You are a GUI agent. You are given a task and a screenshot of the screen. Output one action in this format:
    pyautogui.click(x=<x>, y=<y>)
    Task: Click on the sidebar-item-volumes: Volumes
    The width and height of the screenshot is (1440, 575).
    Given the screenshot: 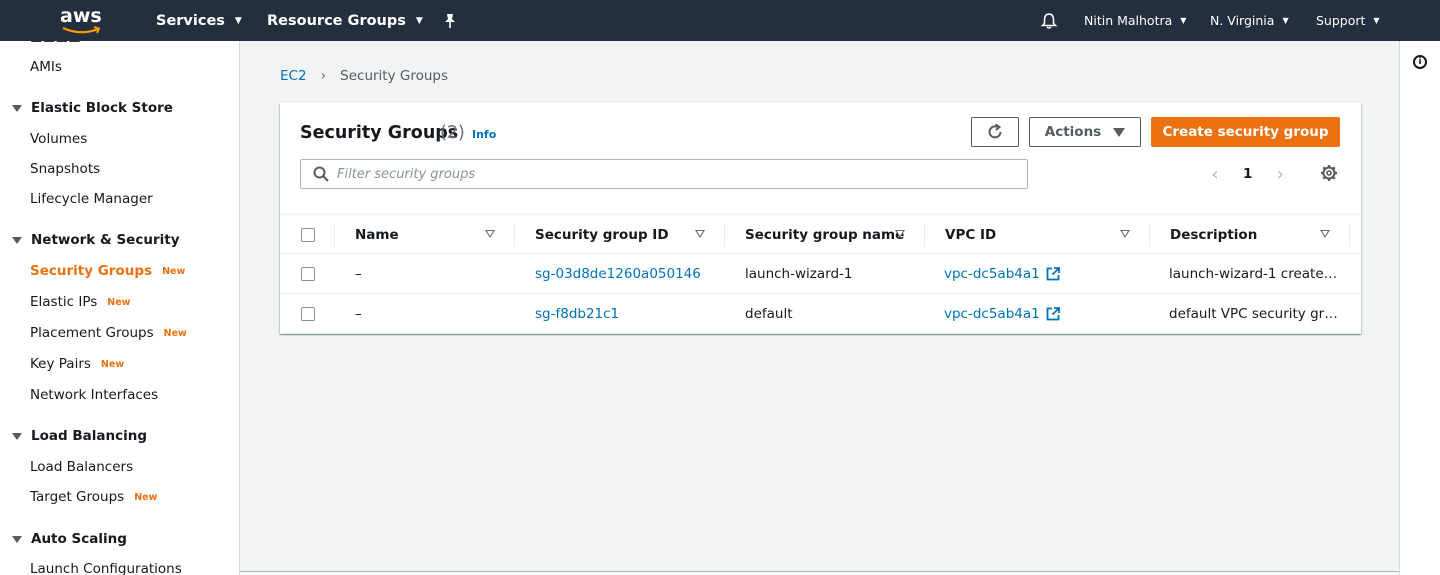 What is the action you would take?
    pyautogui.click(x=58, y=139)
    